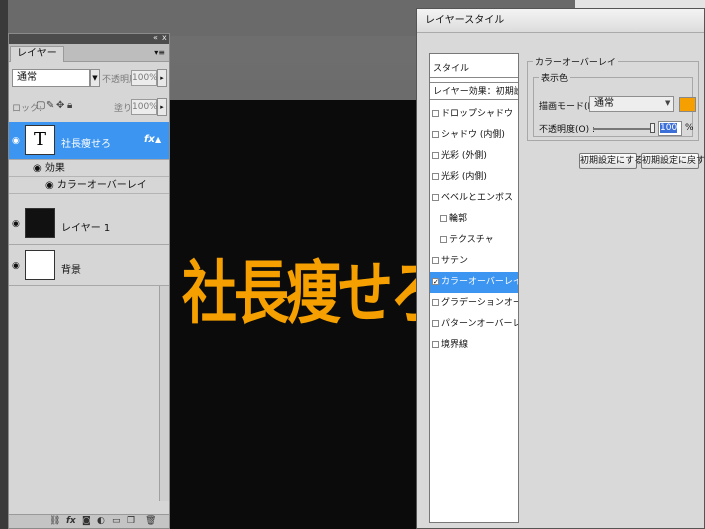  I want to click on effect-item-eye-icon: ◉, so click(51, 185).